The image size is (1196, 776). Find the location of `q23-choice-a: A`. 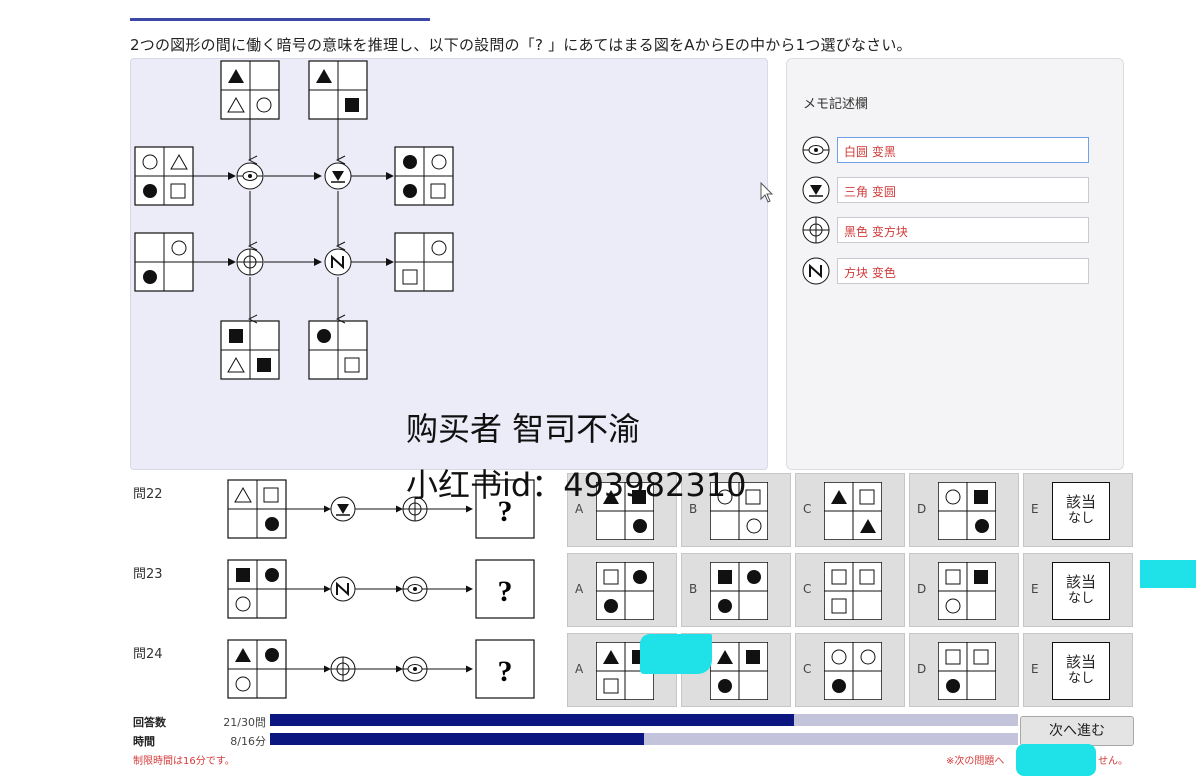

q23-choice-a: A is located at coordinates (622, 590).